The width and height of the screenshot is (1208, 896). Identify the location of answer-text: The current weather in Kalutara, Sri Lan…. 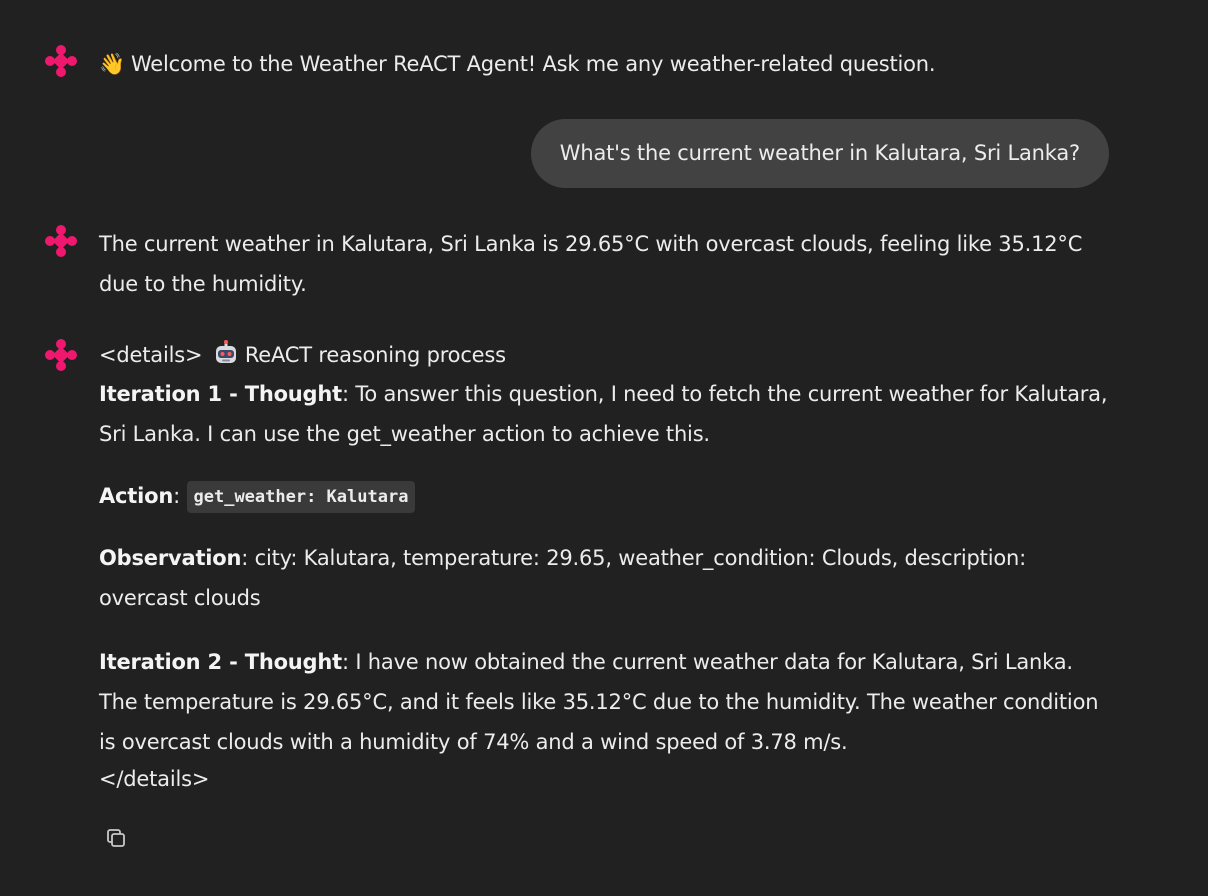
(591, 264).